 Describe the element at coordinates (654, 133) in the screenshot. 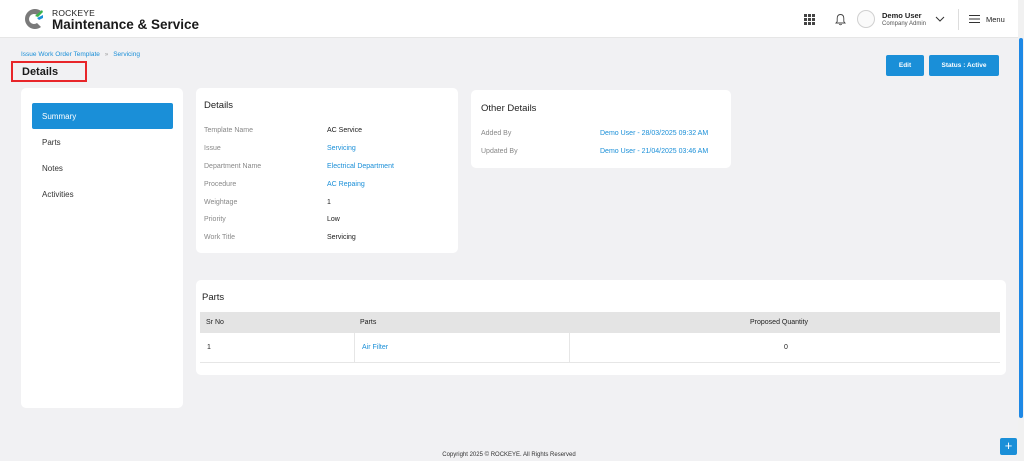

I see `other-detail-value: Demo User - 28/03/2025 09:32 AM` at that location.